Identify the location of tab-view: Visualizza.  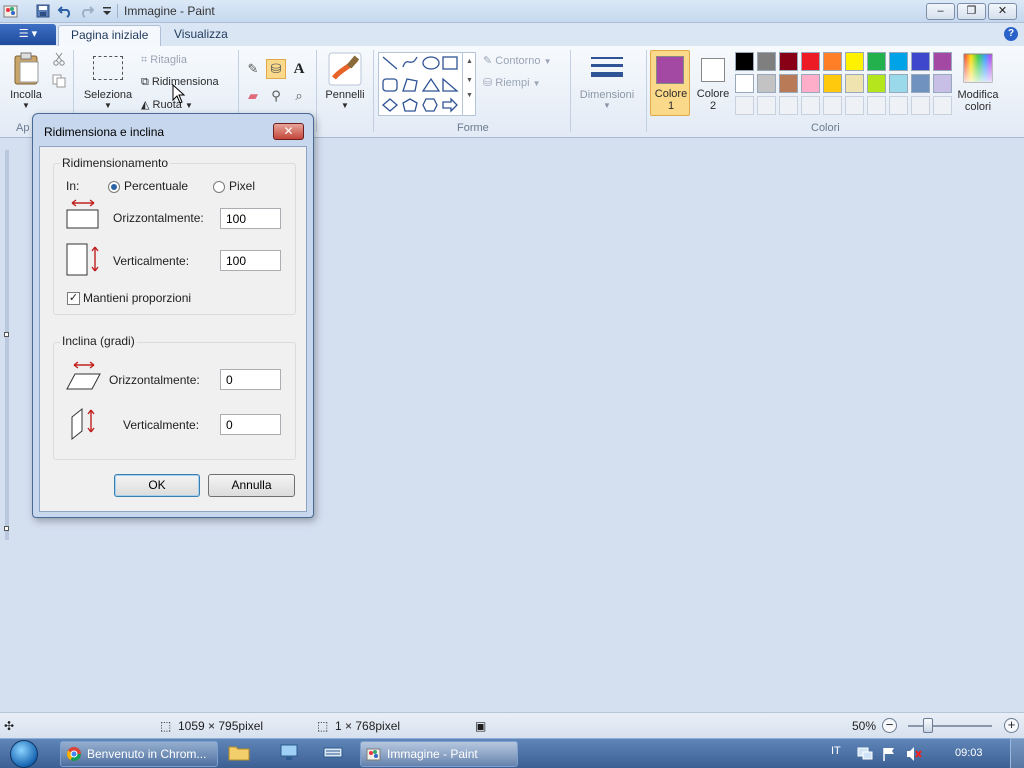
(201, 35).